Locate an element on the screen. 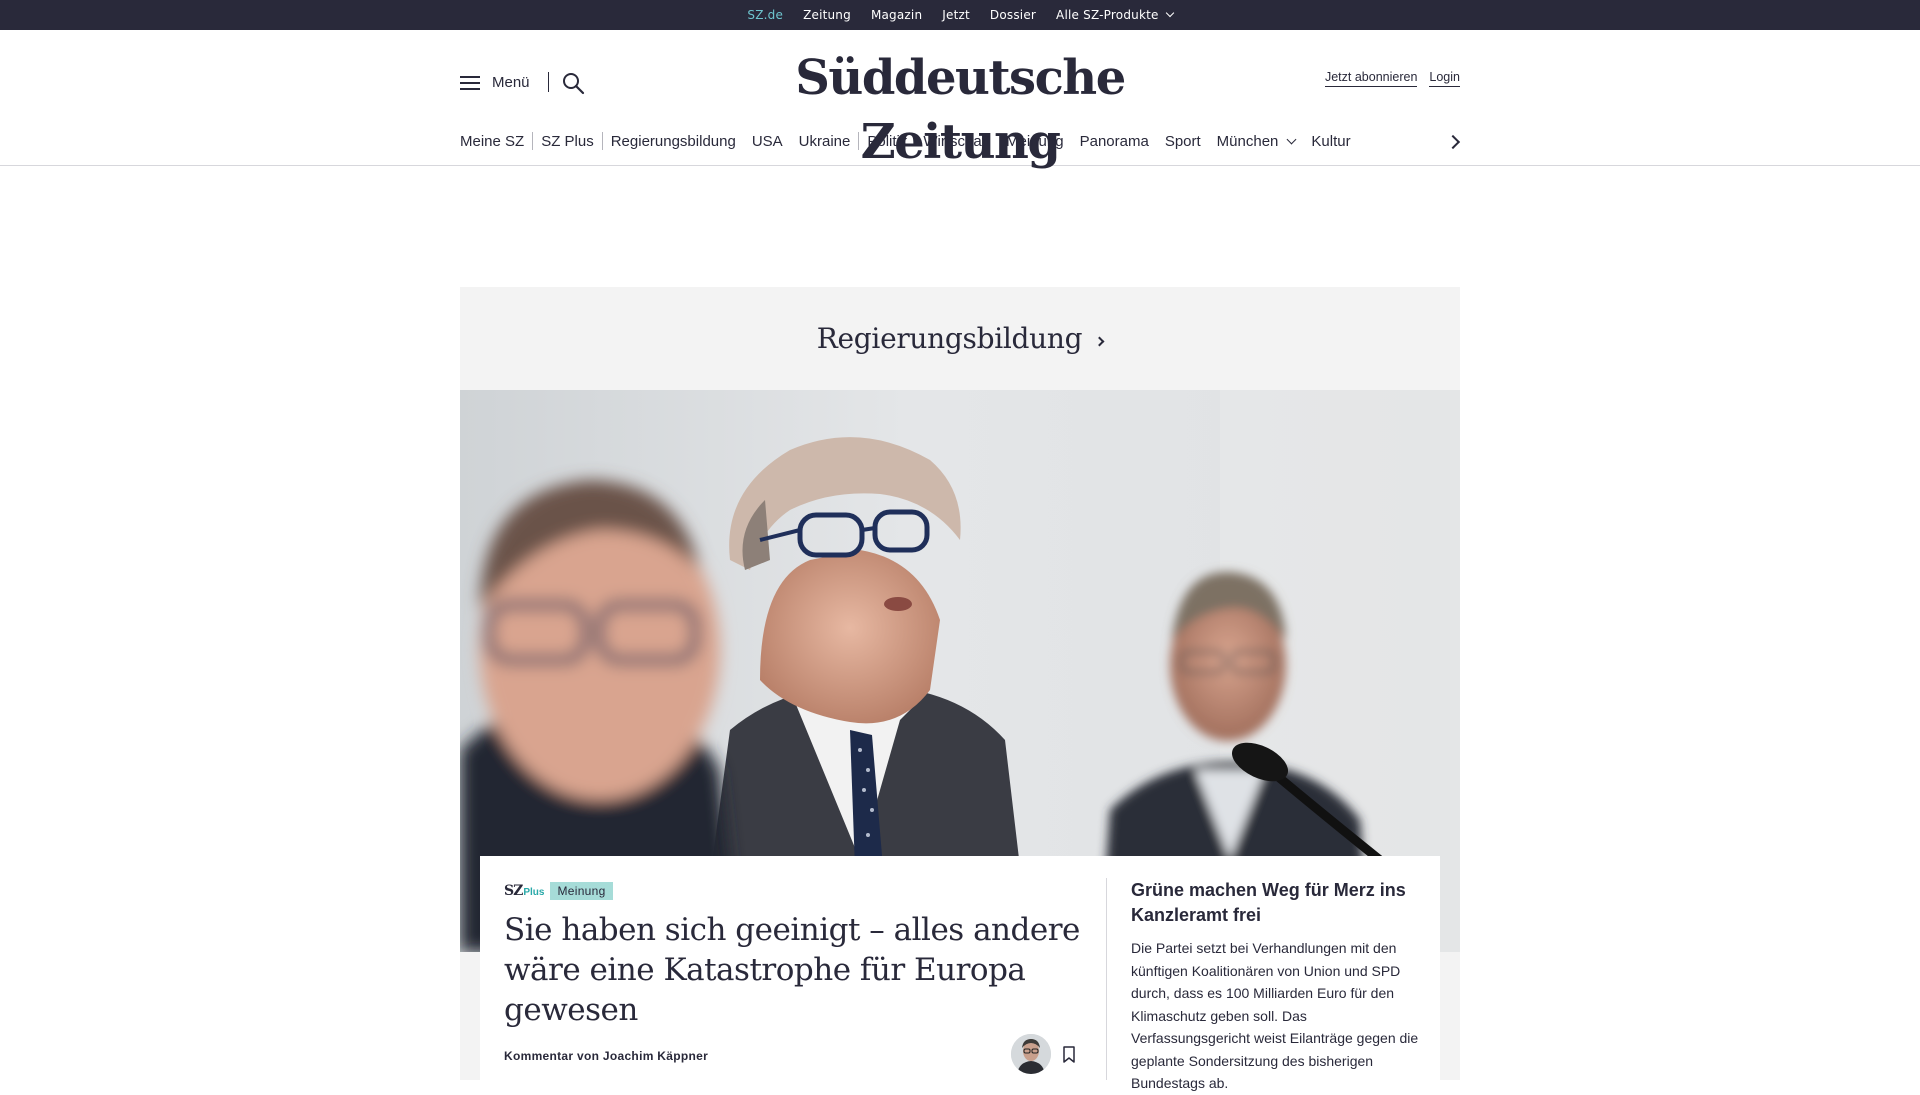 The width and height of the screenshot is (1920, 1095). top-link-zeitung: Zeitung is located at coordinates (827, 15).